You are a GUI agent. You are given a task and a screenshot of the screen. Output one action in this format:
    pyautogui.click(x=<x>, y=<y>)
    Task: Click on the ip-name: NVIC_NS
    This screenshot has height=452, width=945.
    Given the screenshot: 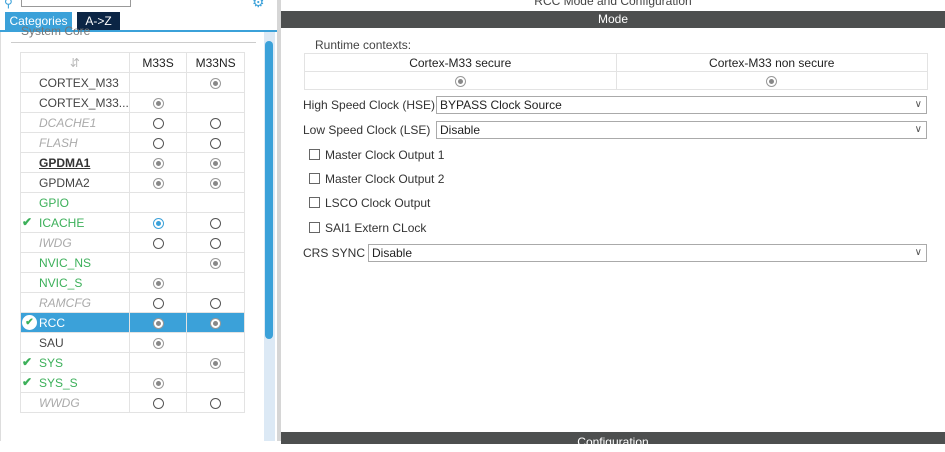 What is the action you would take?
    pyautogui.click(x=75, y=262)
    